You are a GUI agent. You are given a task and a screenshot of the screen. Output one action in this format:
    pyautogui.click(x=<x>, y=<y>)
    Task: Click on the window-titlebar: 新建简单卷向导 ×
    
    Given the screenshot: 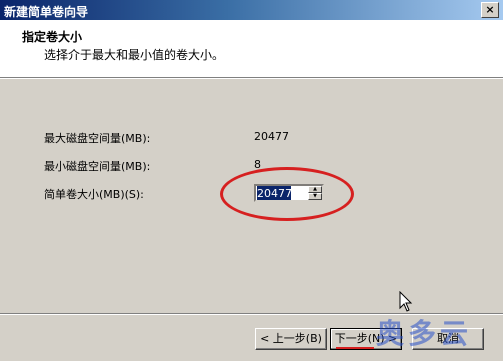 What is the action you would take?
    pyautogui.click(x=251, y=10)
    